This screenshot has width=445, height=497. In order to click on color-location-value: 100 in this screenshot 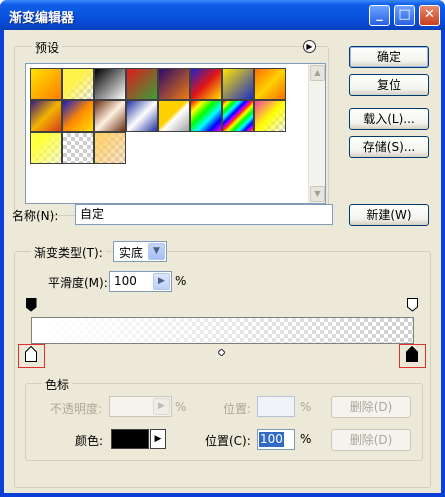, I will do `click(271, 439)`.